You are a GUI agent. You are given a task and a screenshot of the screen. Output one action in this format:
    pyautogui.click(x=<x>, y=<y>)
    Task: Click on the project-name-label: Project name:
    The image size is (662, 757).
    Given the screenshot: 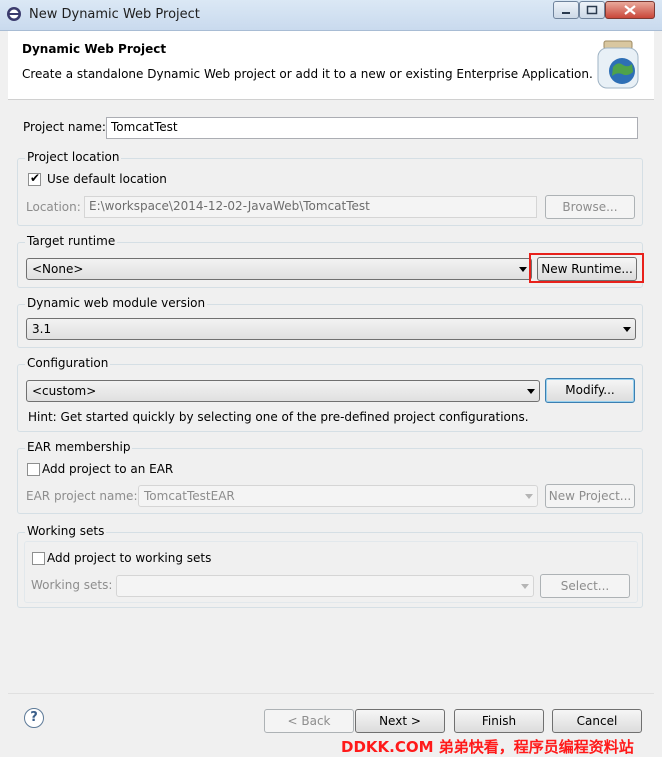 What is the action you would take?
    pyautogui.click(x=64, y=127)
    